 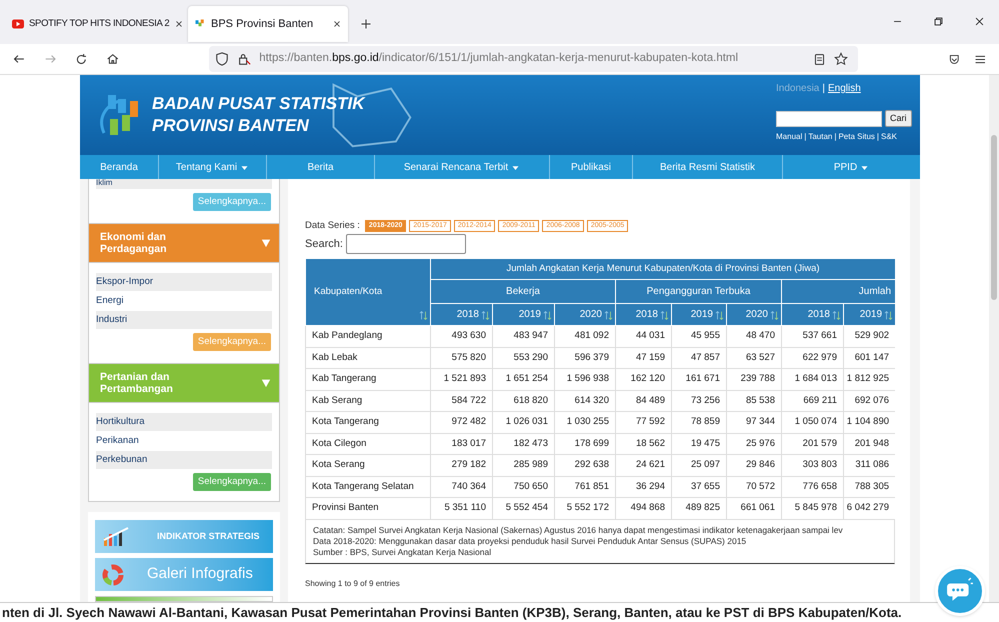 What do you see at coordinates (699, 423) in the screenshot?
I see `table-cell: 78 859` at bounding box center [699, 423].